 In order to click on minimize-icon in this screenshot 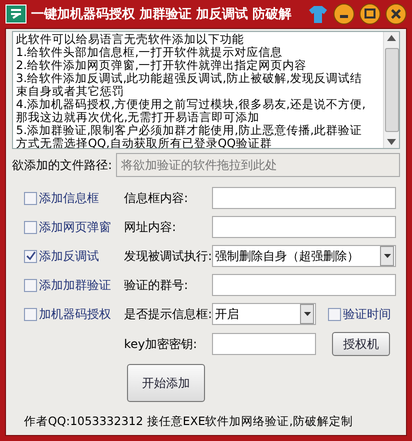, I will do `click(344, 14)`.